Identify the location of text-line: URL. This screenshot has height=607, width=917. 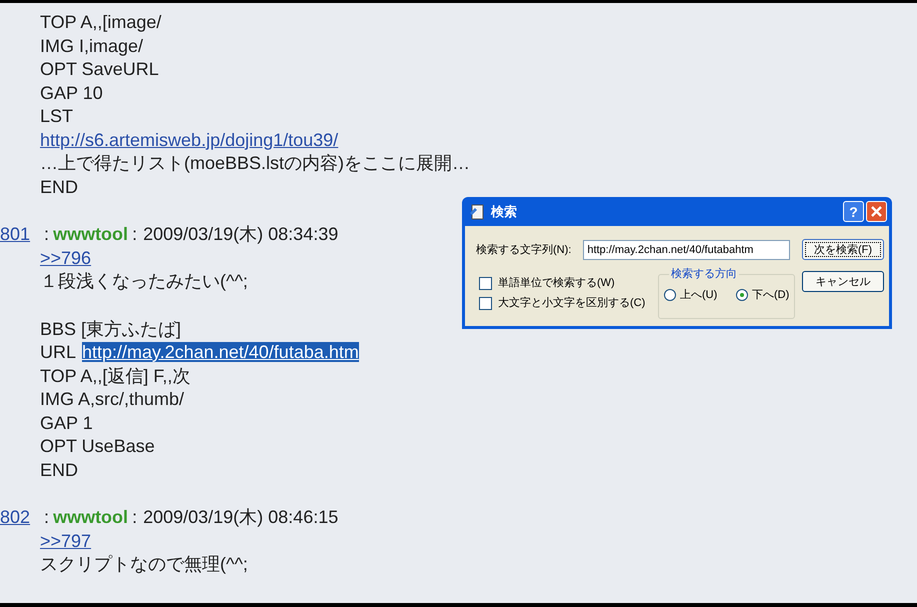
(58, 352).